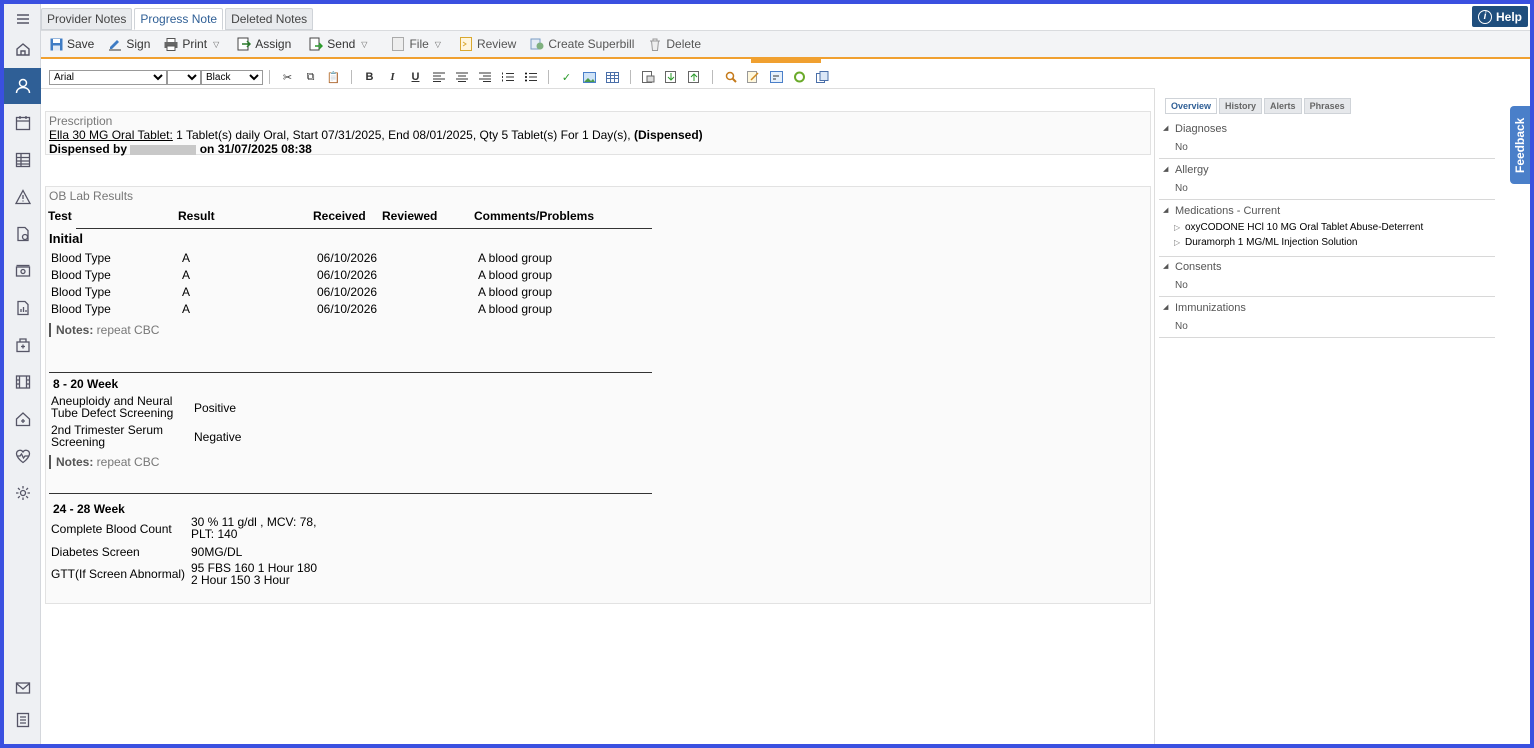 The width and height of the screenshot is (1534, 748). I want to click on tab-phrases: Phrases, so click(1327, 106).